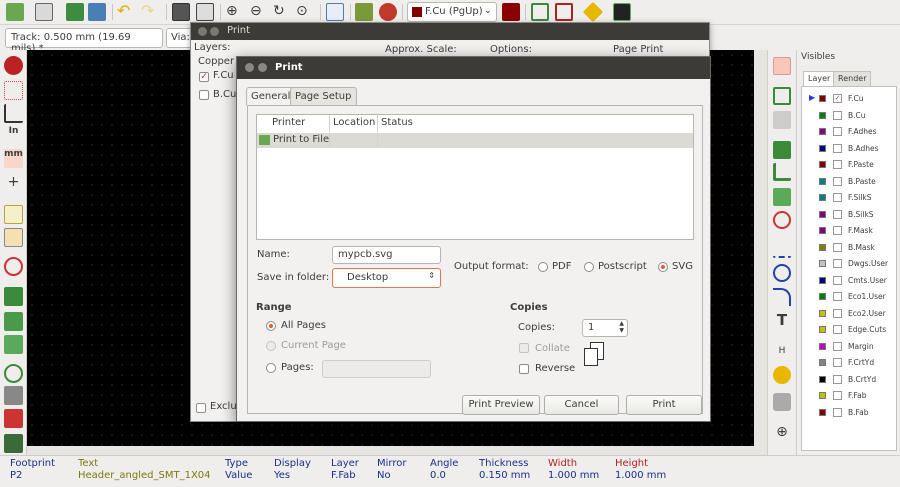 The height and width of the screenshot is (487, 900). I want to click on layer-row: F.CrtYd, so click(850, 363).